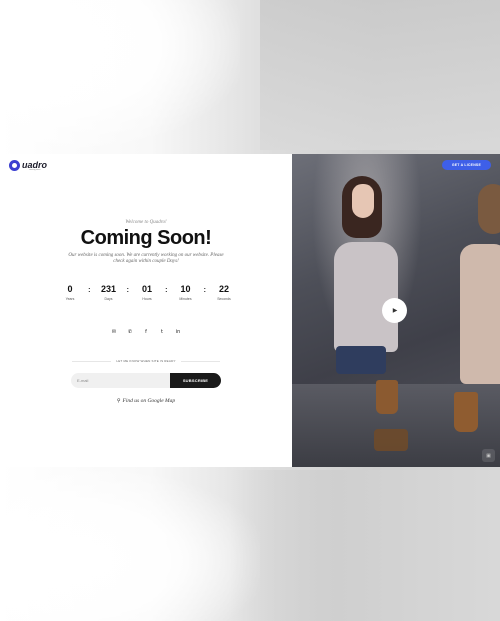 The height and width of the screenshot is (621, 500). I want to click on photo-hair, so click(489, 209).